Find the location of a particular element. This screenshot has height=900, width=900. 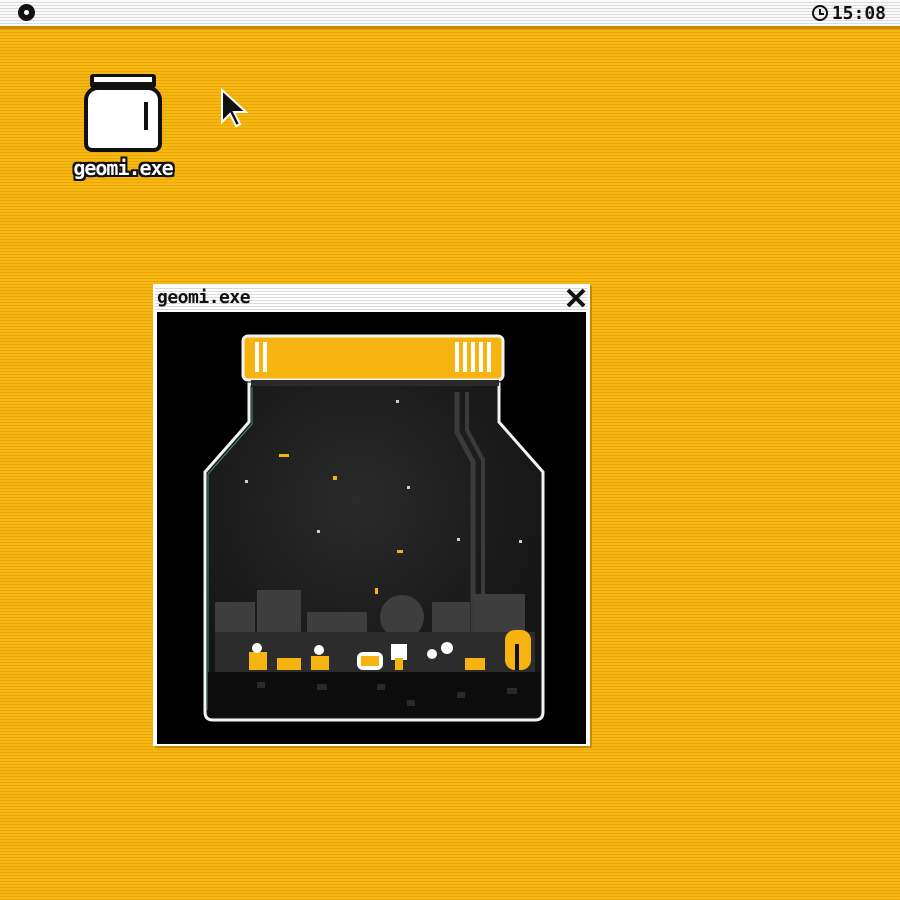

desktop-icon-geomi: geomi.exe is located at coordinates (123, 129).